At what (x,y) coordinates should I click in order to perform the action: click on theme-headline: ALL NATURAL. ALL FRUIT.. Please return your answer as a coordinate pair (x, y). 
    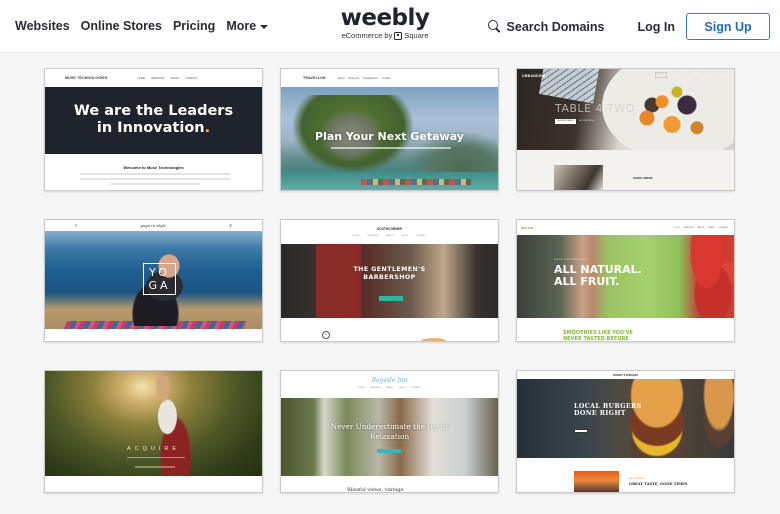
    Looking at the image, I should click on (598, 276).